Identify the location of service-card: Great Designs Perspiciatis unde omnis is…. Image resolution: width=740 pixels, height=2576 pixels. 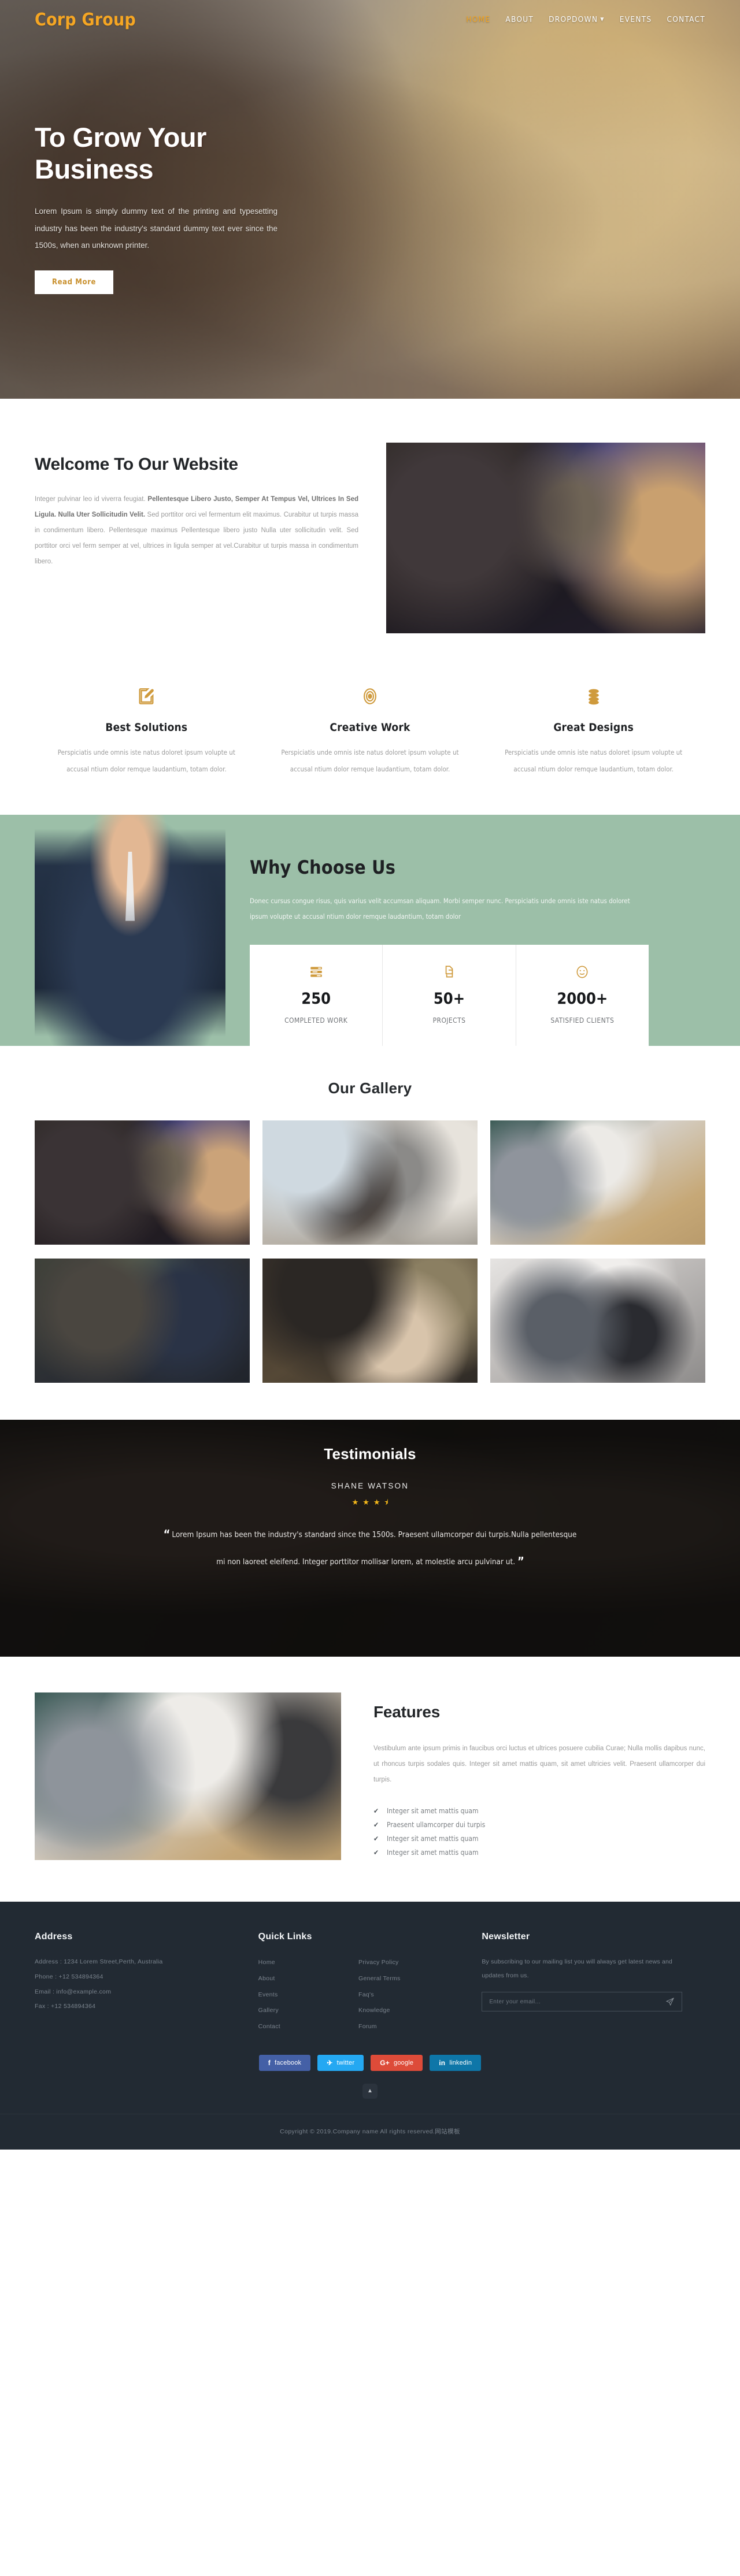
(593, 731).